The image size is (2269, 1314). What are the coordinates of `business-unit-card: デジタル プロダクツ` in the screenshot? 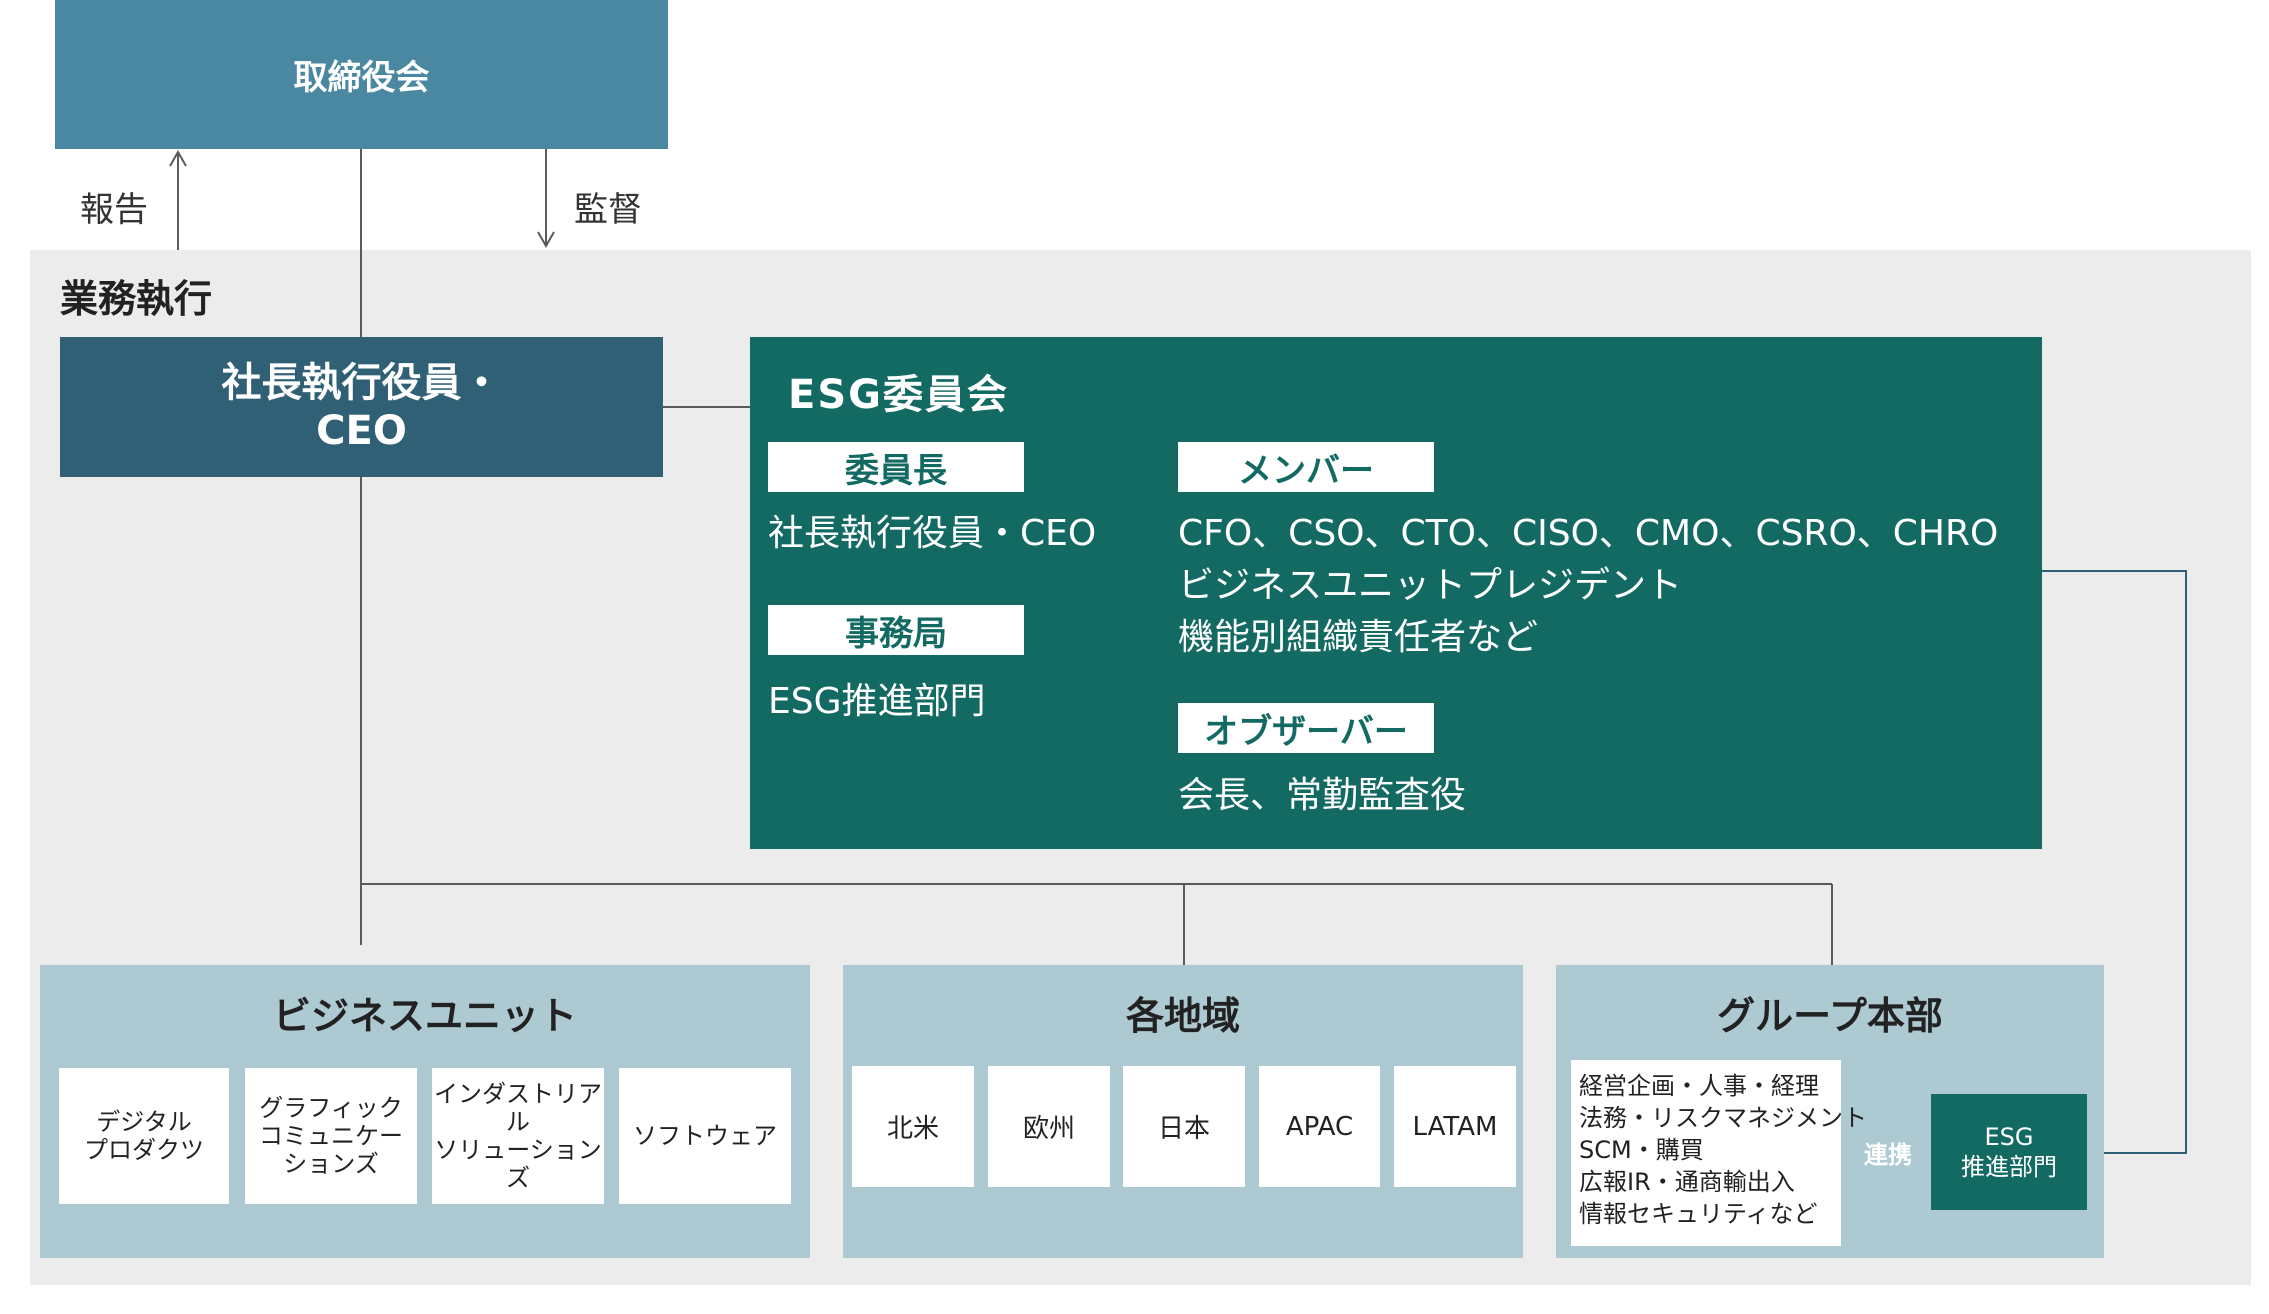 It's located at (144, 1136).